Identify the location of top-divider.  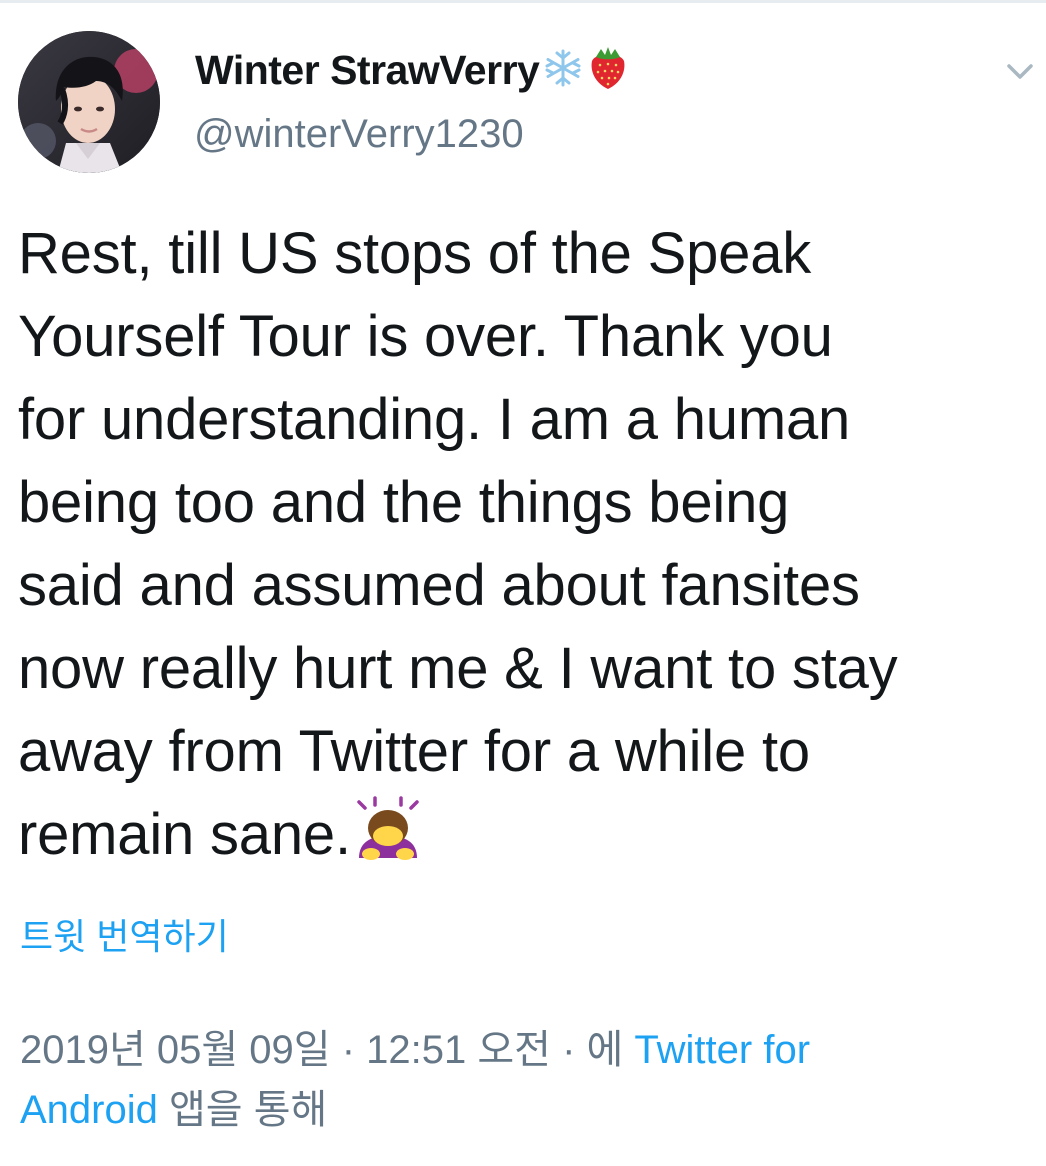
(523, 1).